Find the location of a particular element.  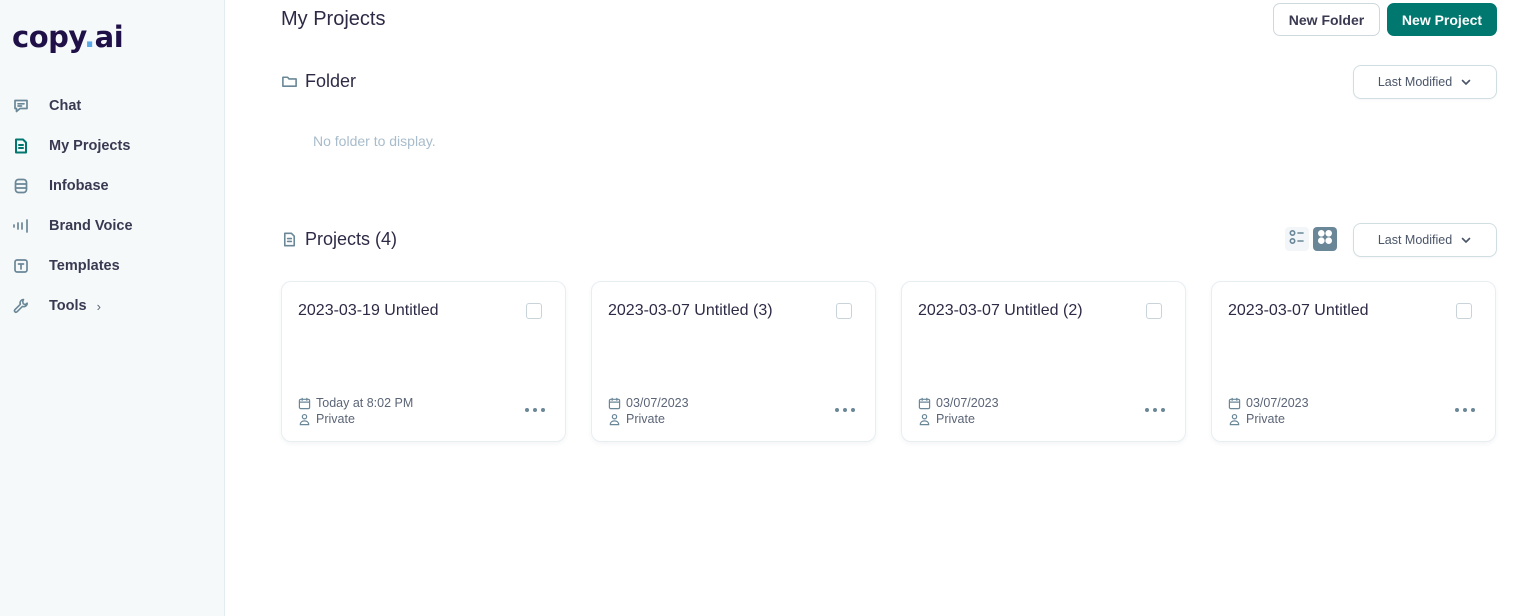

sidebar-item-label: Templates is located at coordinates (84, 266).